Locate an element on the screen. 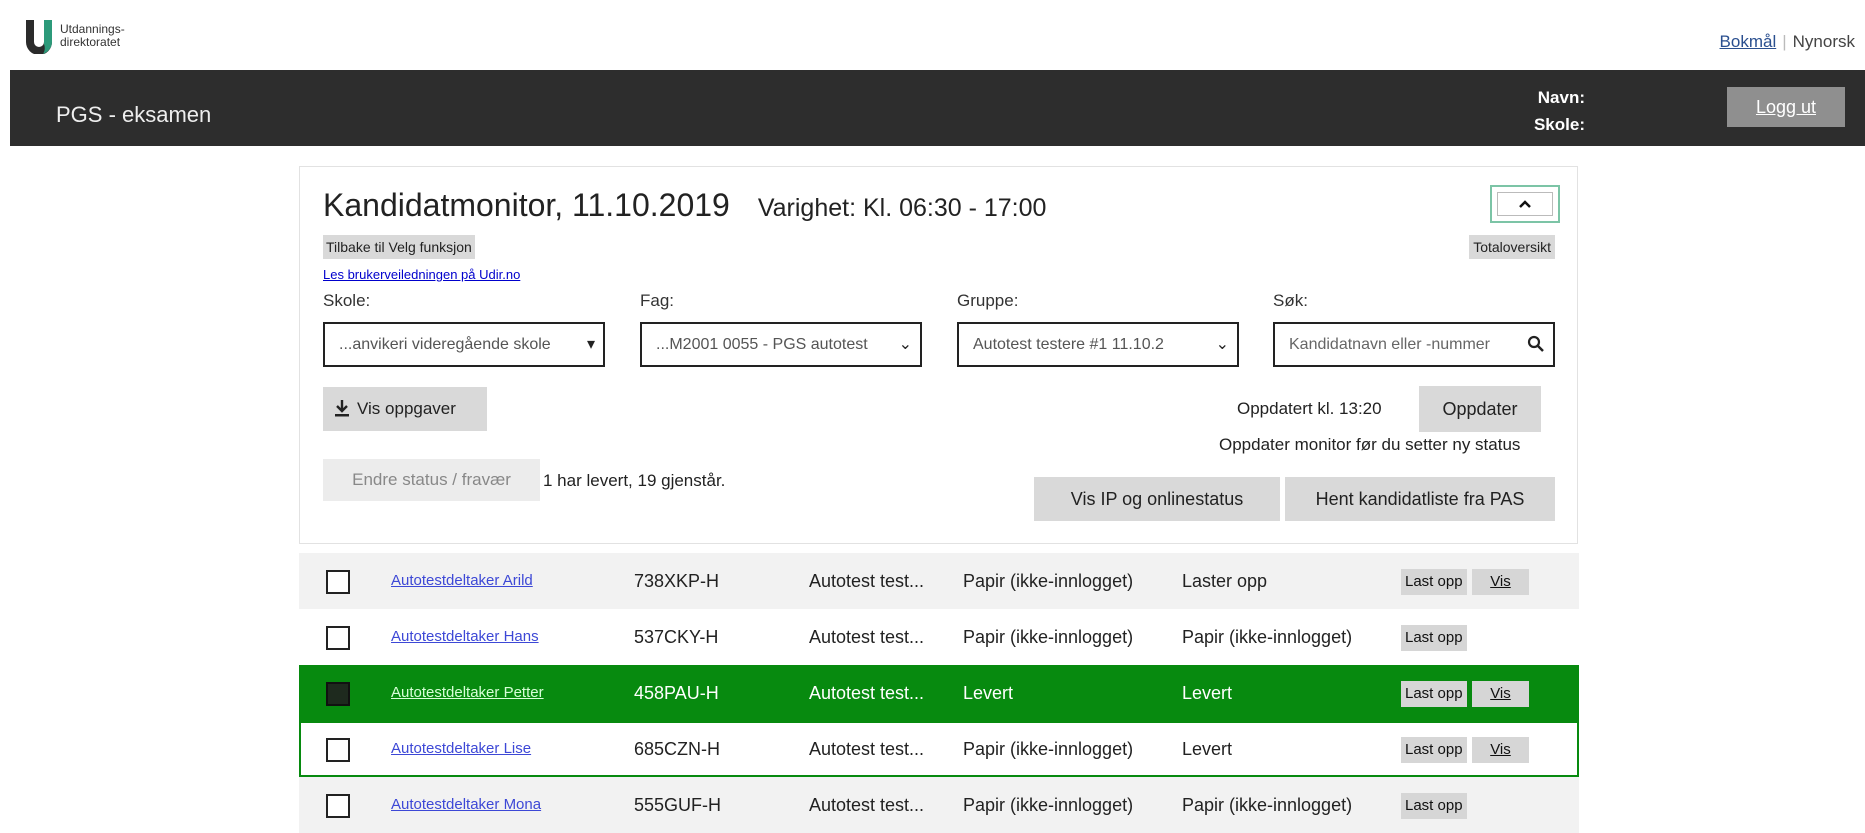  update-hint: Oppdater monitor før du setter ny status is located at coordinates (1370, 444).